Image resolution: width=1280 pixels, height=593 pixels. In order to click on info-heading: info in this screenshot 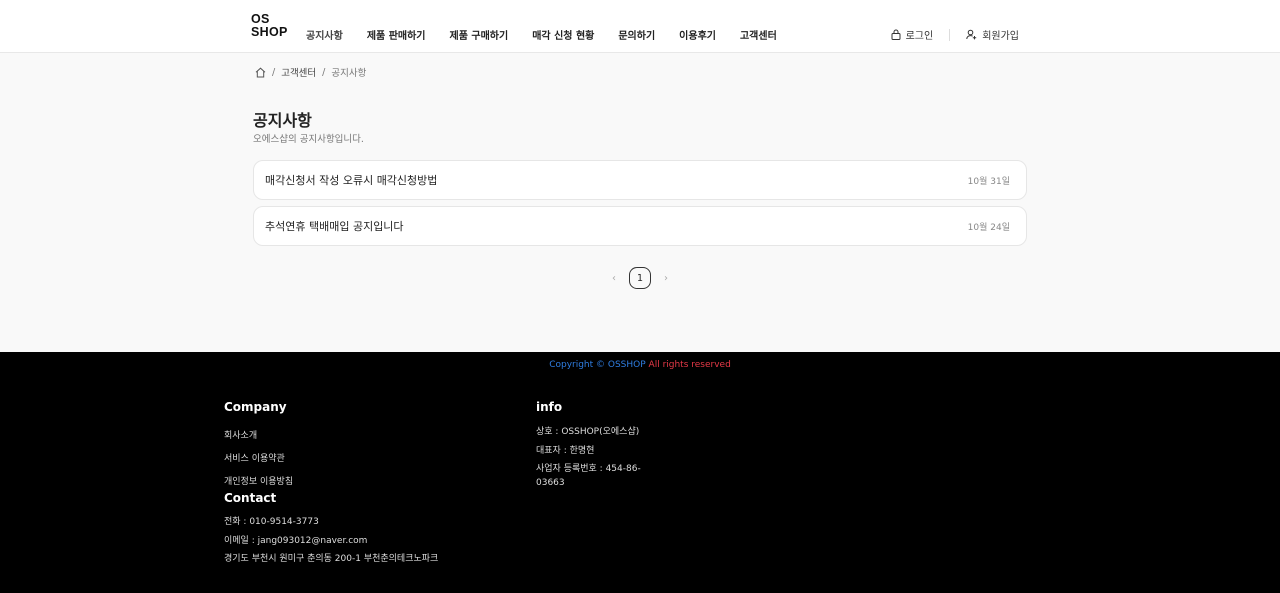, I will do `click(549, 407)`.